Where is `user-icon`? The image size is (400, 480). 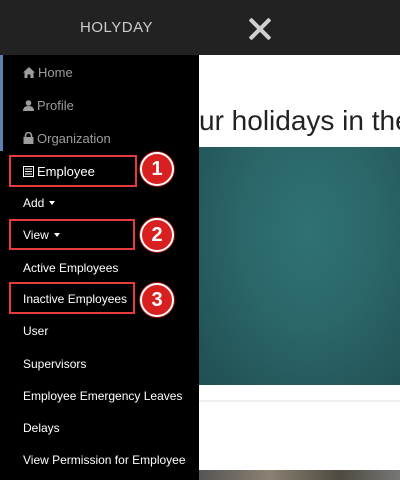 user-icon is located at coordinates (28, 105).